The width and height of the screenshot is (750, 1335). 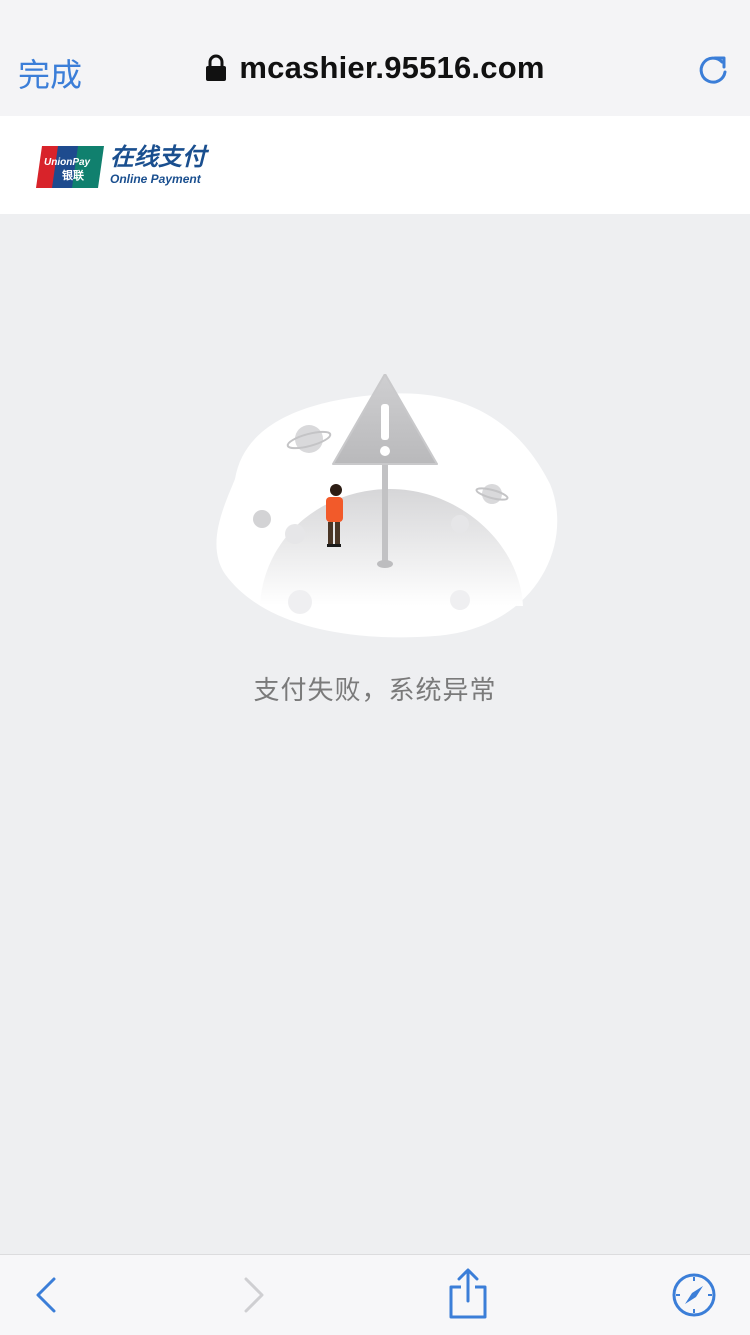 What do you see at coordinates (392, 67) in the screenshot?
I see `url-text: mcashier.95516.com` at bounding box center [392, 67].